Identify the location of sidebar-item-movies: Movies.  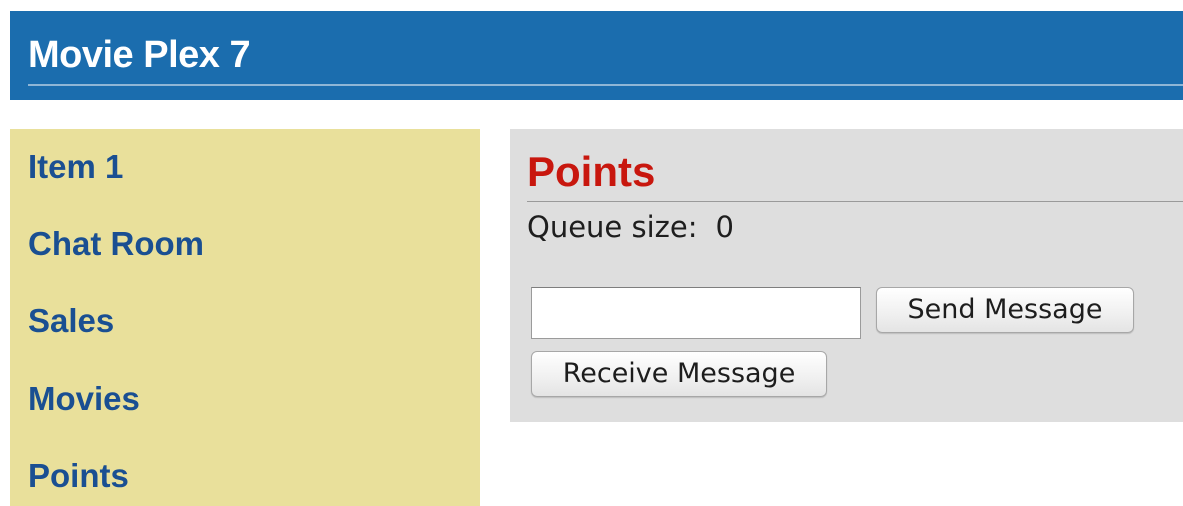
(84, 399).